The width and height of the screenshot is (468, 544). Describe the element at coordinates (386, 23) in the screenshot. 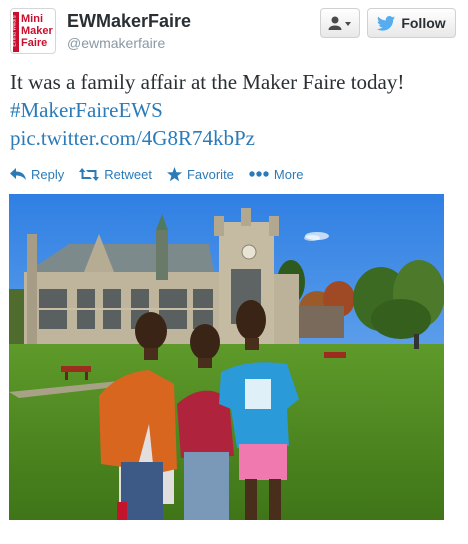

I see `twitter-bird-icon` at that location.